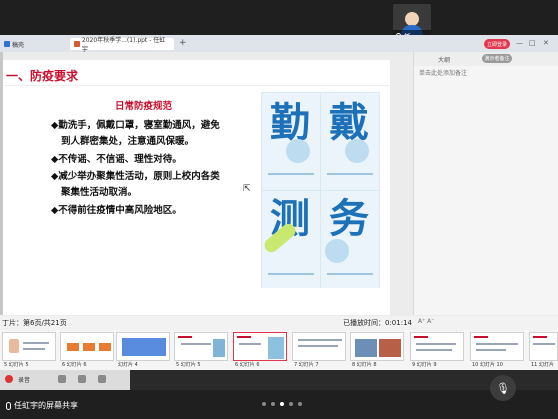 This screenshot has width=558, height=419. What do you see at coordinates (7, 44) in the screenshot?
I see `tab-favicon-icon` at bounding box center [7, 44].